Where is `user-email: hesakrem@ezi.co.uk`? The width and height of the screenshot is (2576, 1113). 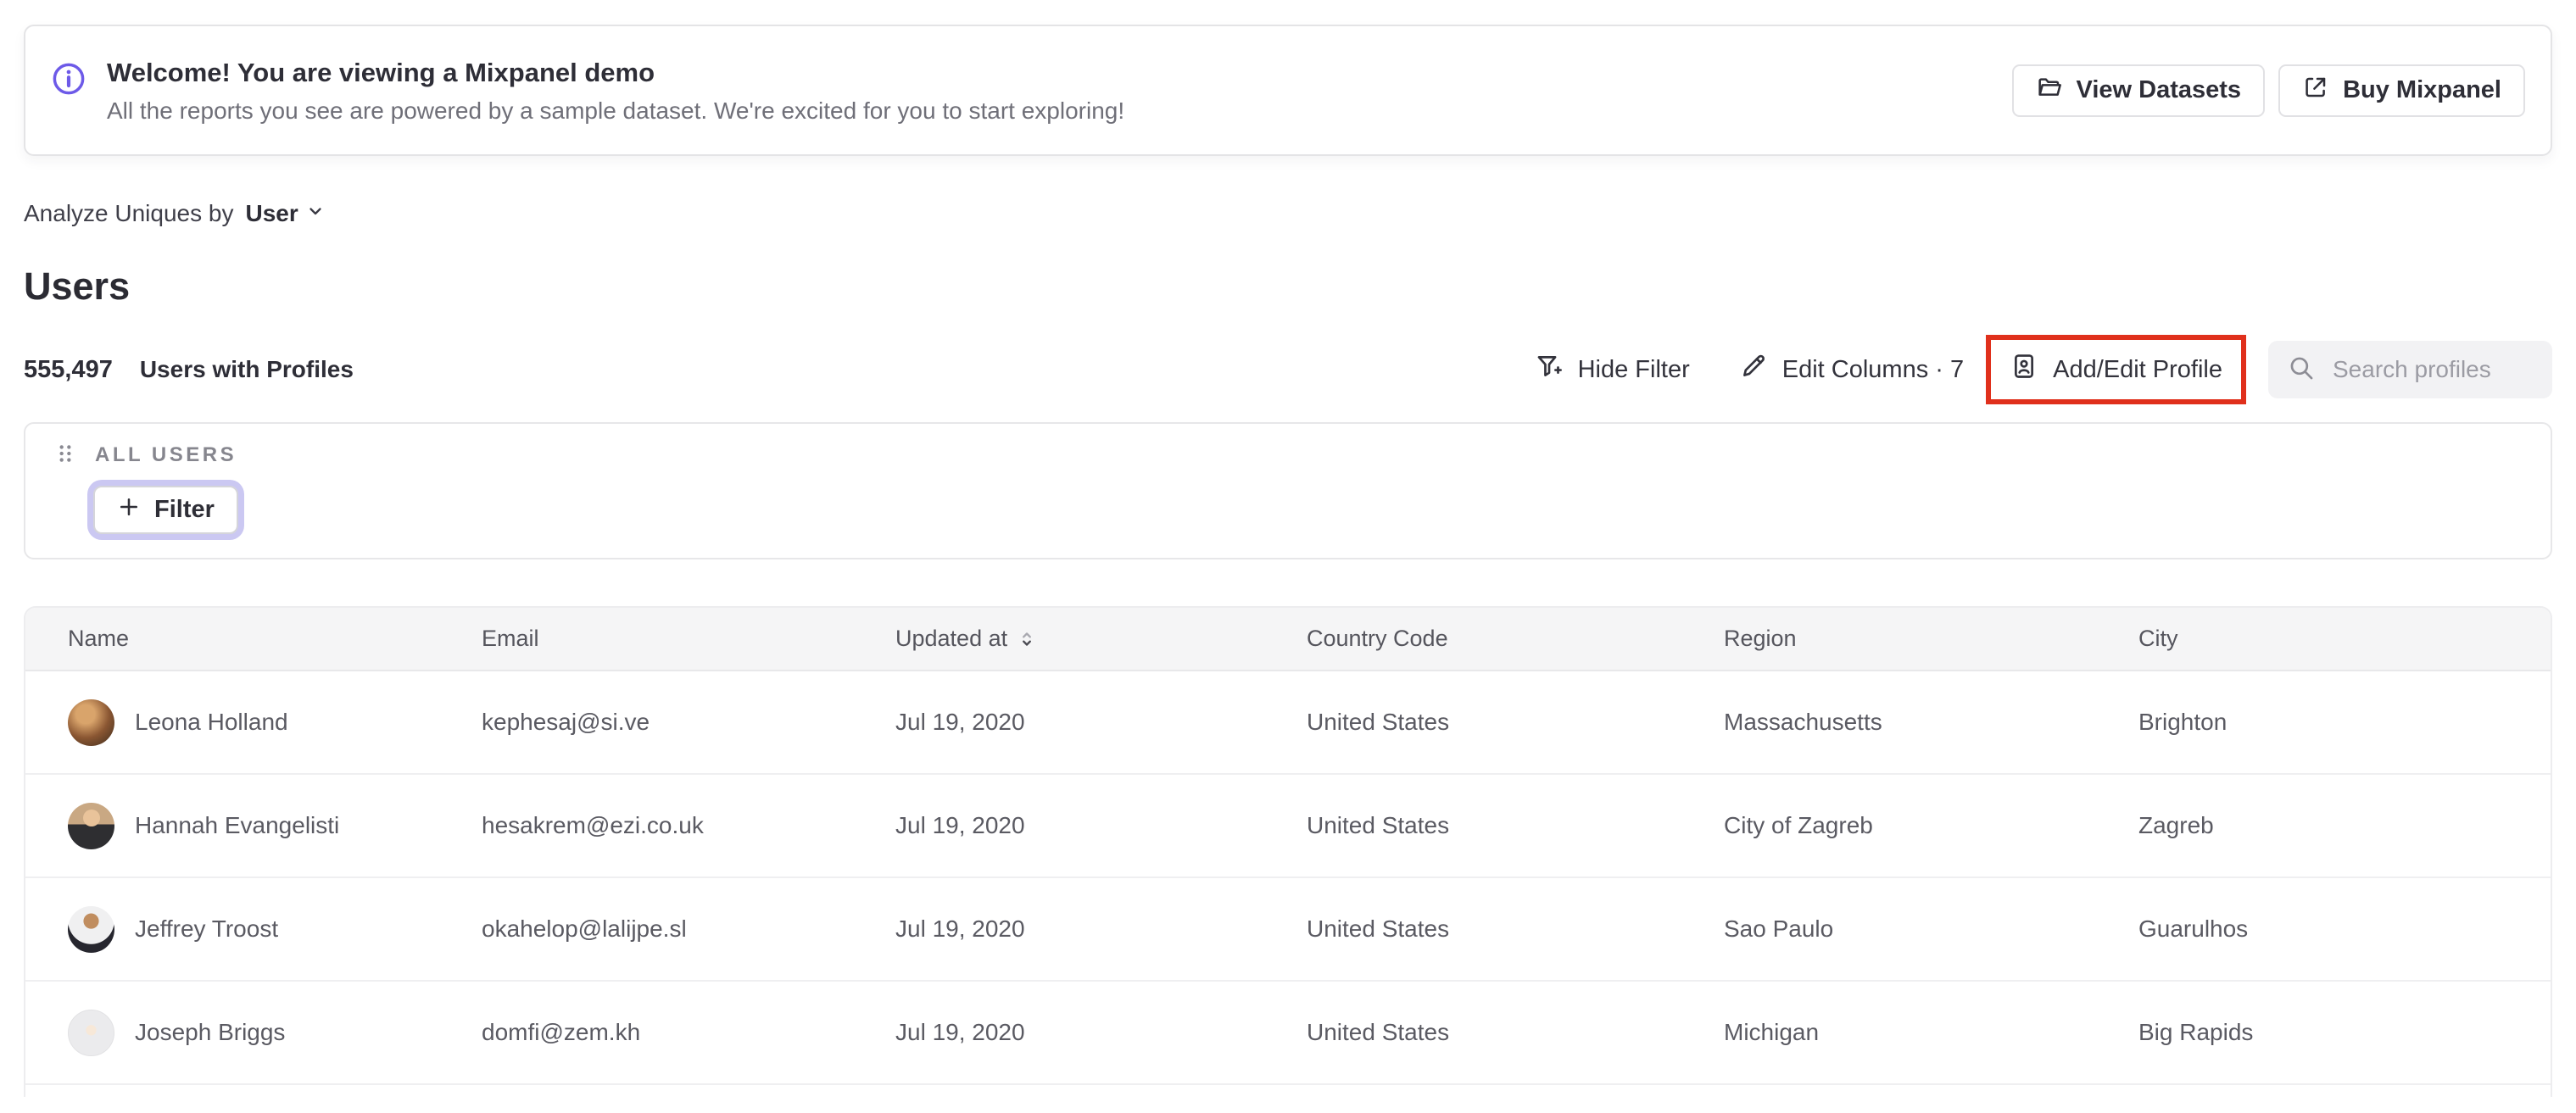 user-email: hesakrem@ezi.co.uk is located at coordinates (593, 825).